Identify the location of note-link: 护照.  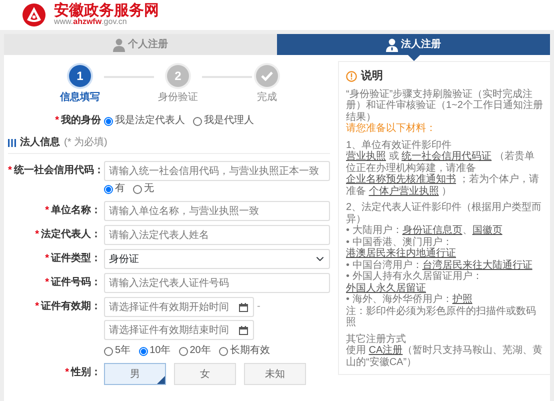
(462, 299).